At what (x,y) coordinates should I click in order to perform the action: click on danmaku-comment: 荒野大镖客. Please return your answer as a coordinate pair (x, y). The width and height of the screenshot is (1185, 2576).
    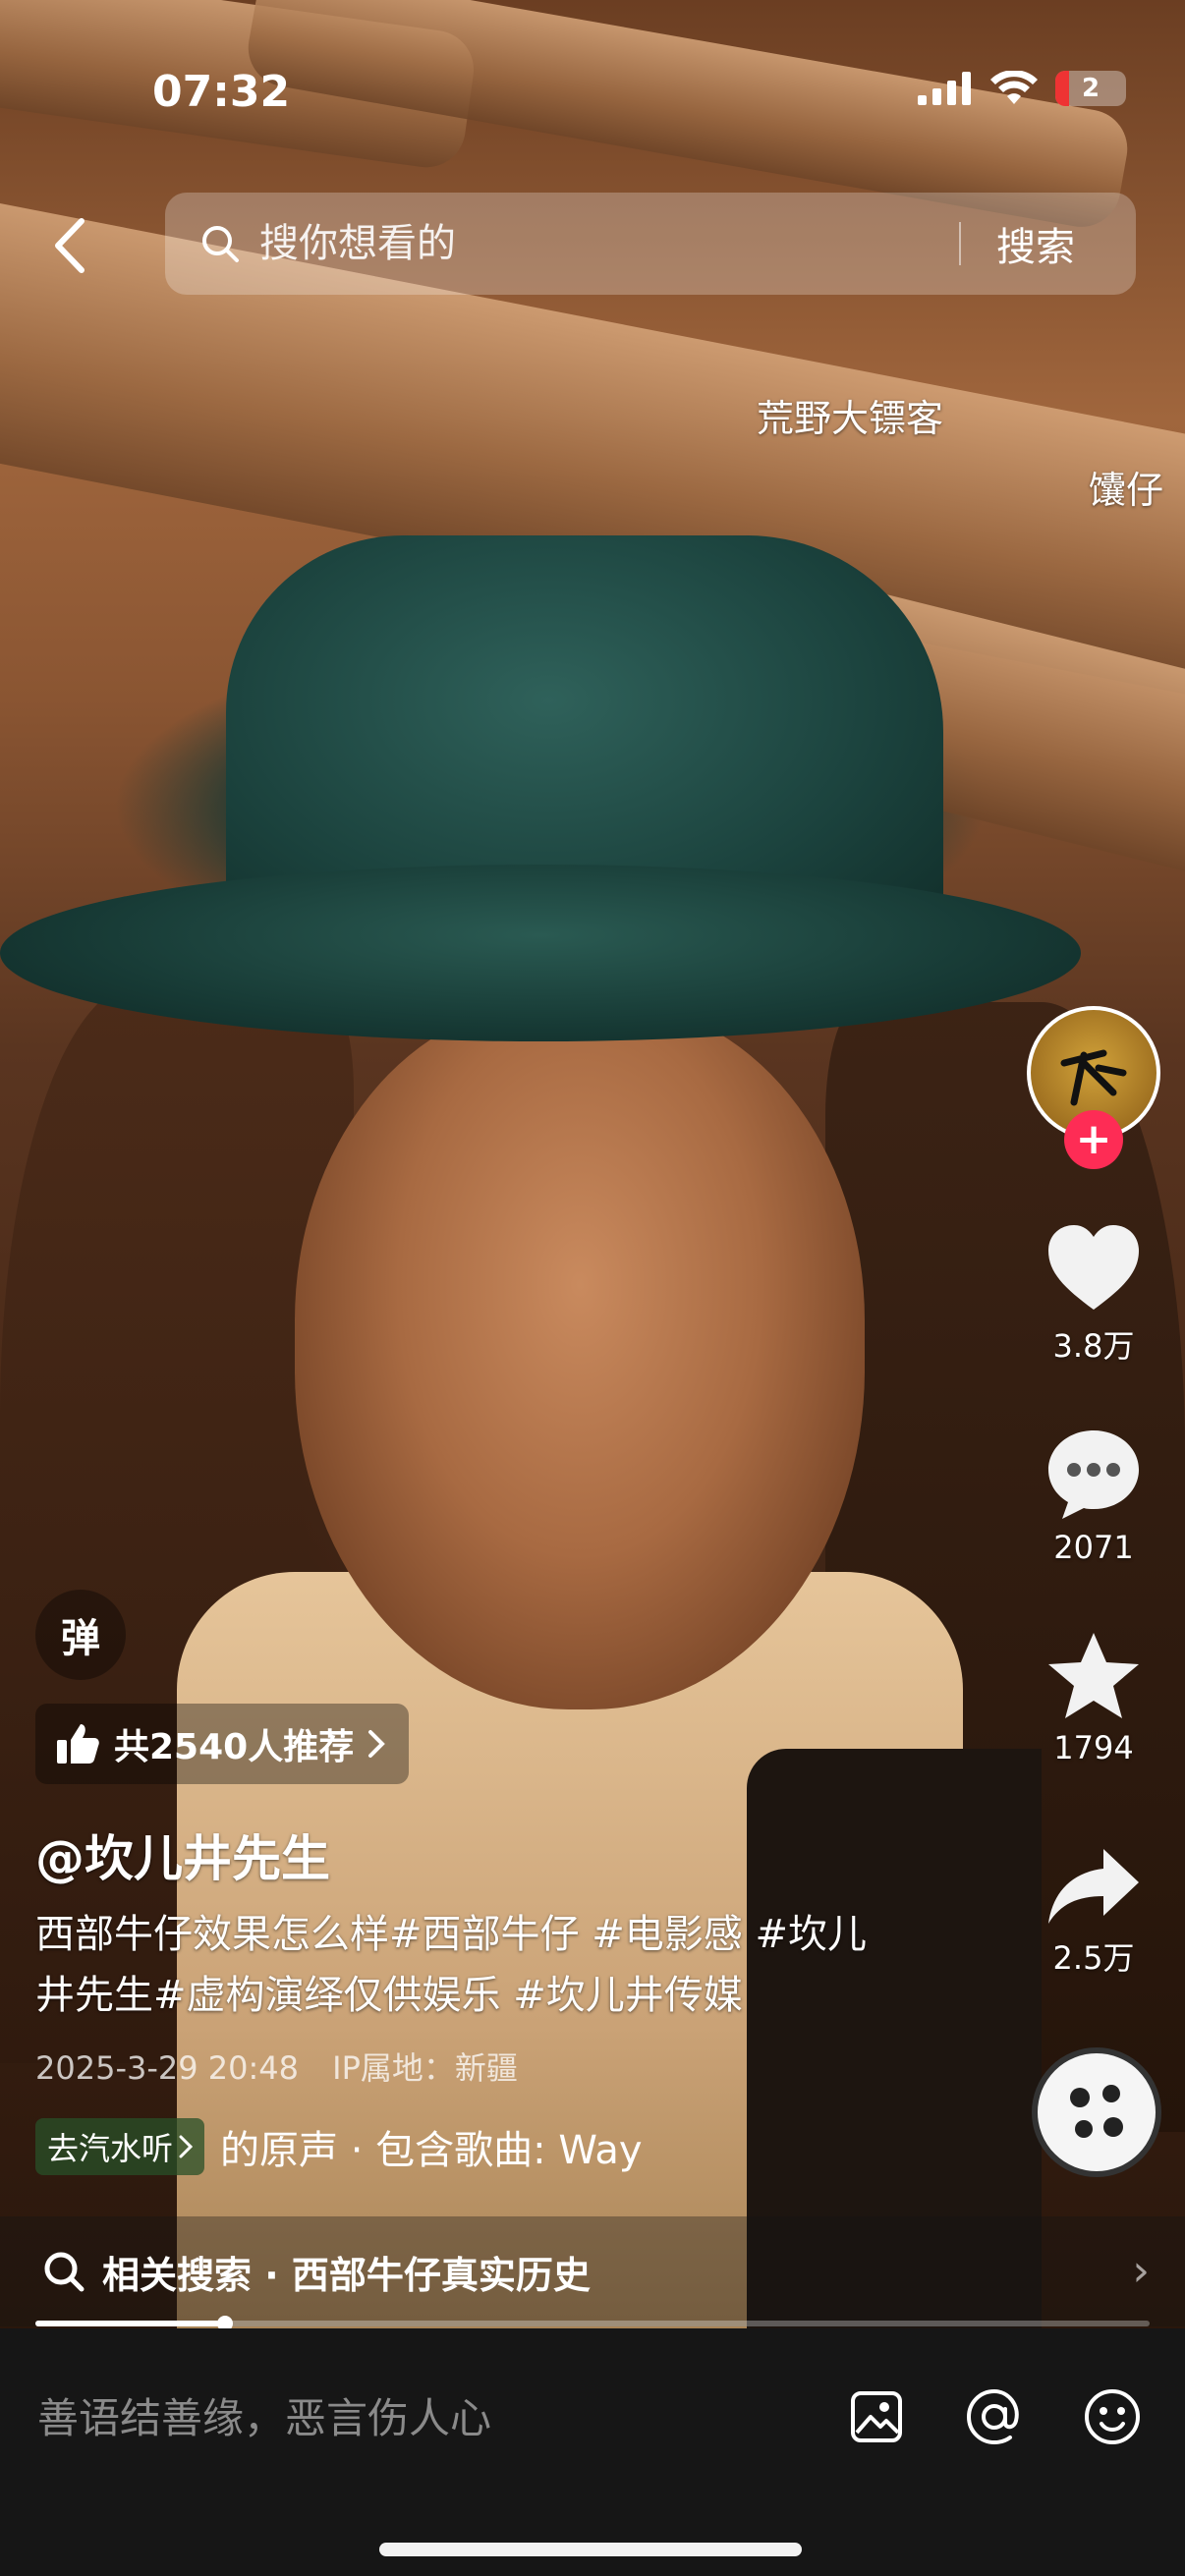
    Looking at the image, I should click on (850, 418).